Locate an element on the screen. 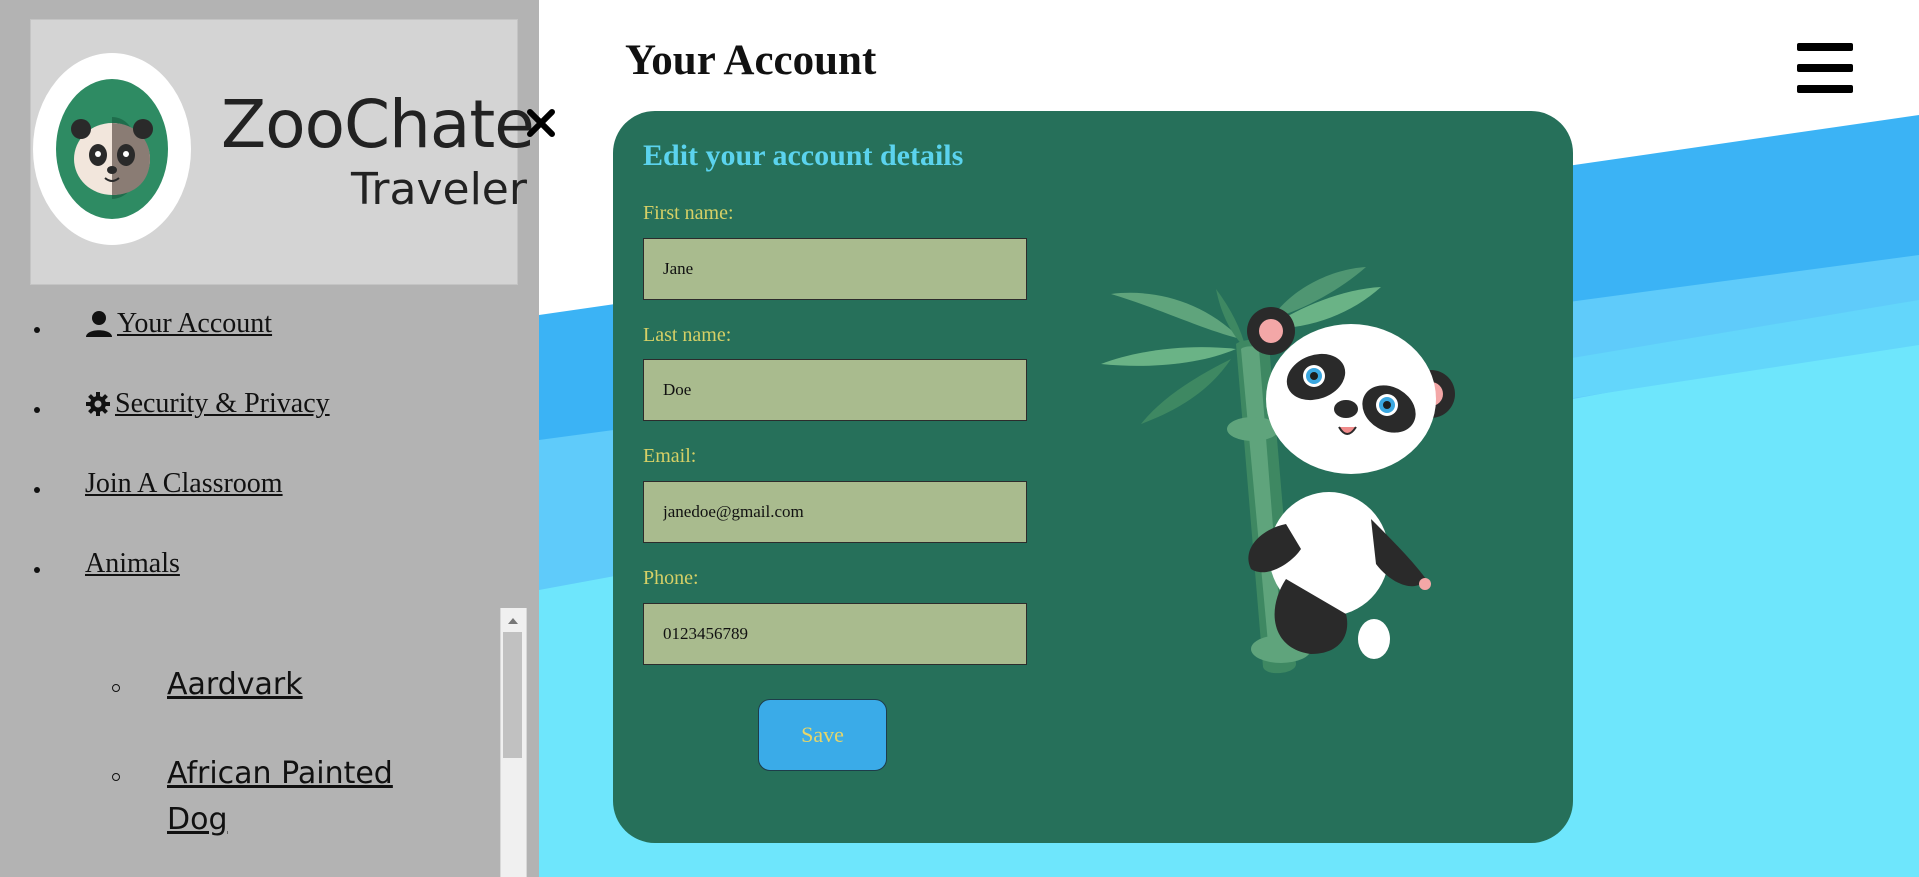 This screenshot has width=1919, height=877. close-icon is located at coordinates (541, 123).